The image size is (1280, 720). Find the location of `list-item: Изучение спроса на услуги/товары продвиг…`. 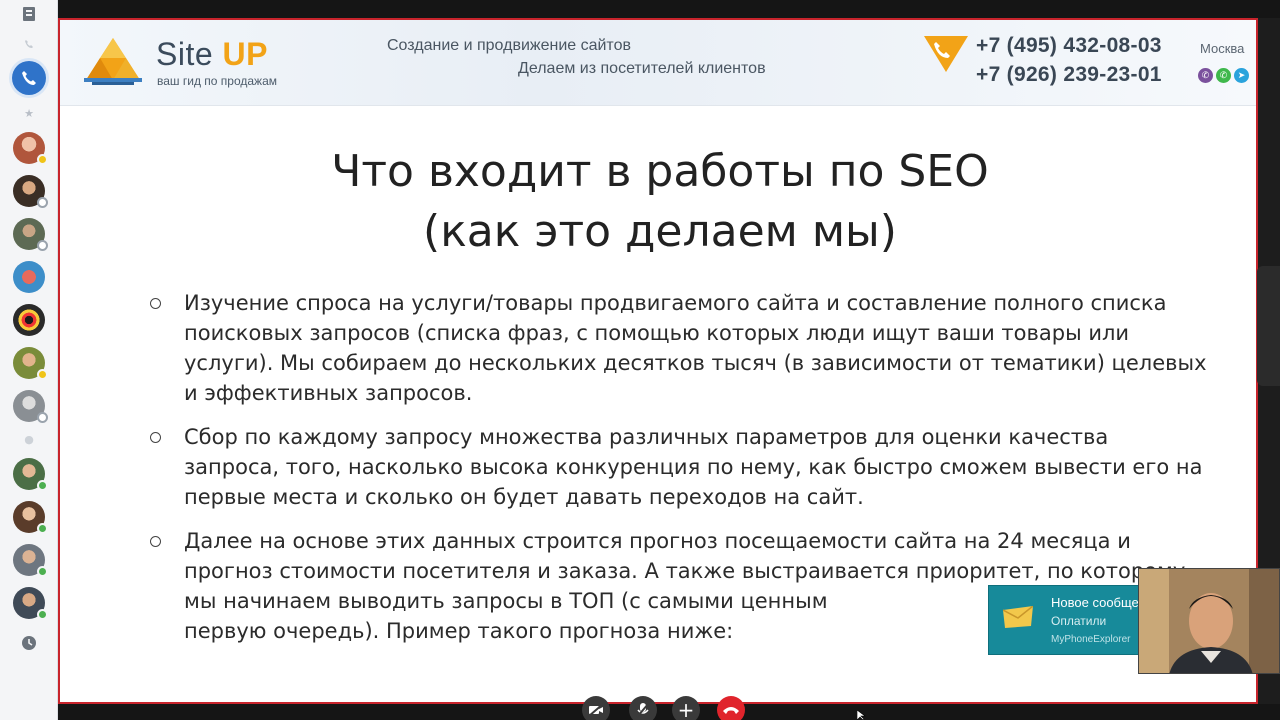

list-item: Изучение спроса на услуги/товары продвиг… is located at coordinates (678, 348).